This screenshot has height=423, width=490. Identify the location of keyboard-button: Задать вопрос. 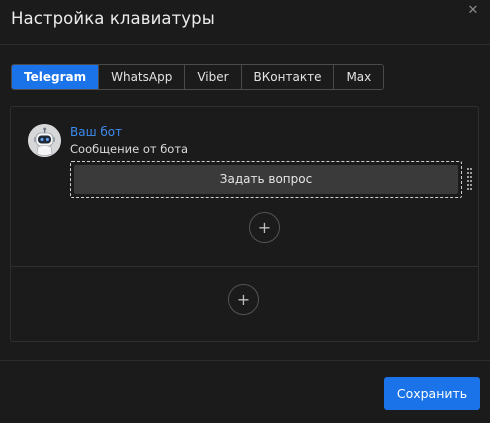
(266, 179).